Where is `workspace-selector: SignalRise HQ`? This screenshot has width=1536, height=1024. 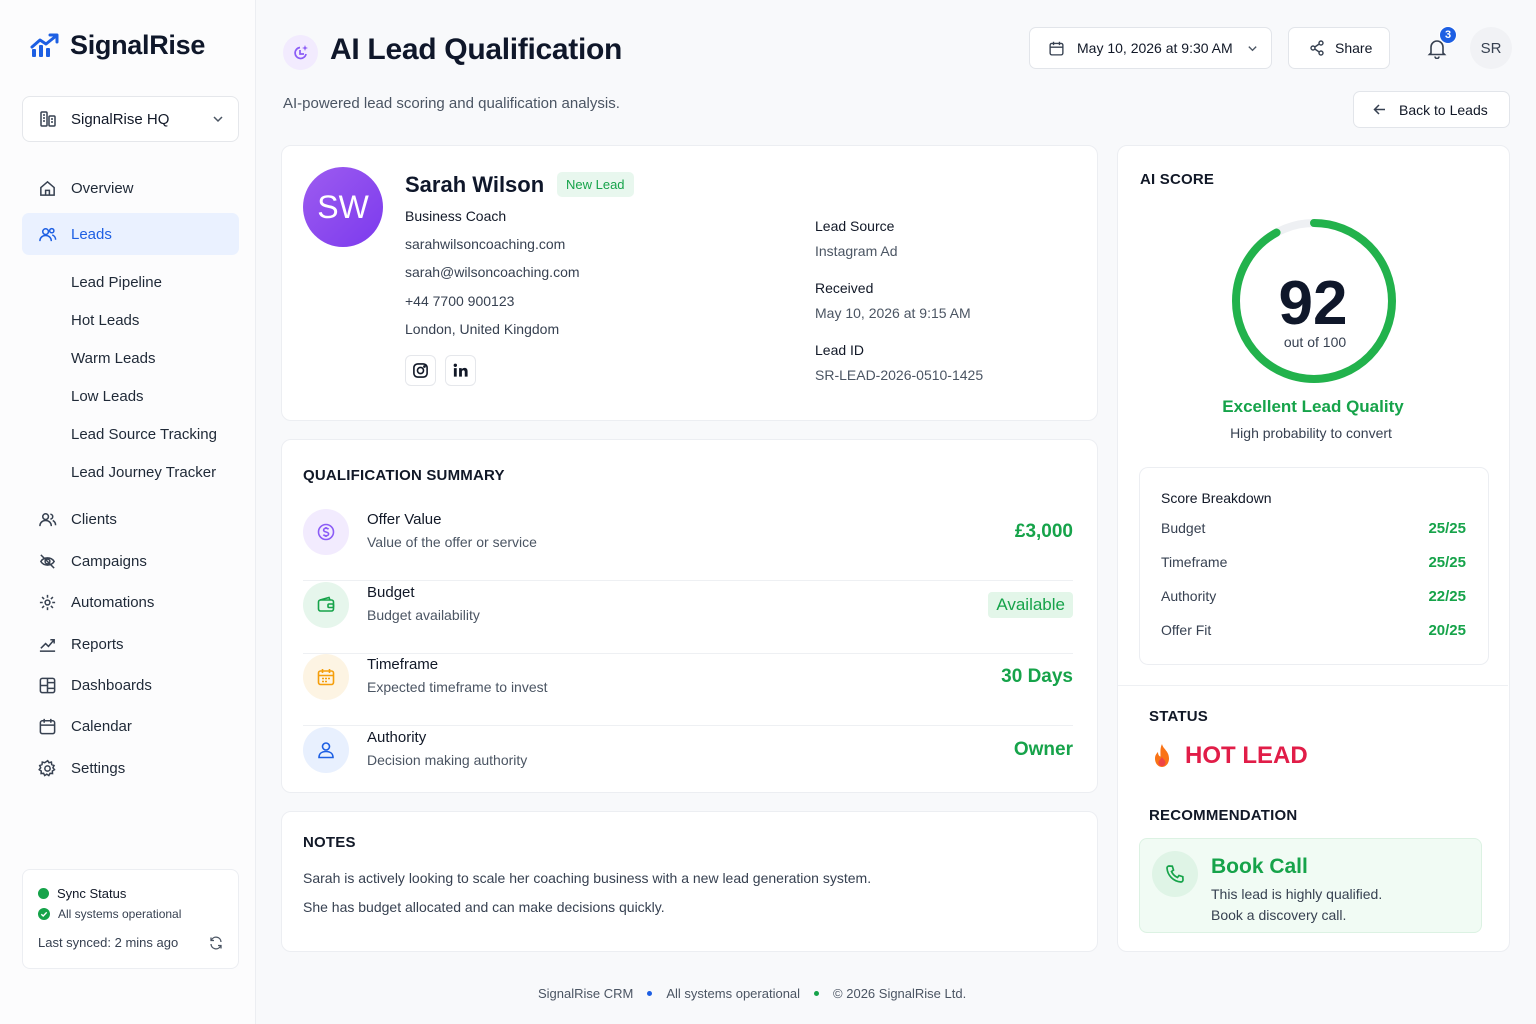 workspace-selector: SignalRise HQ is located at coordinates (130, 119).